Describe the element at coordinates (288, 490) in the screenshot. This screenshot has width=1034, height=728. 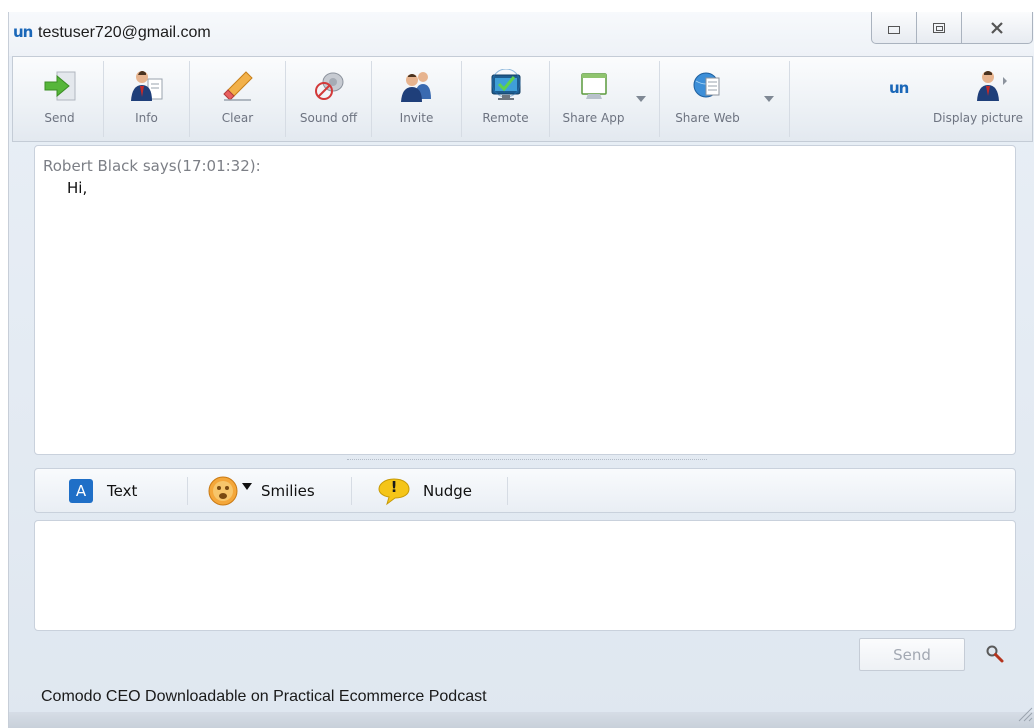
I see `smilies-label: Smilies` at that location.